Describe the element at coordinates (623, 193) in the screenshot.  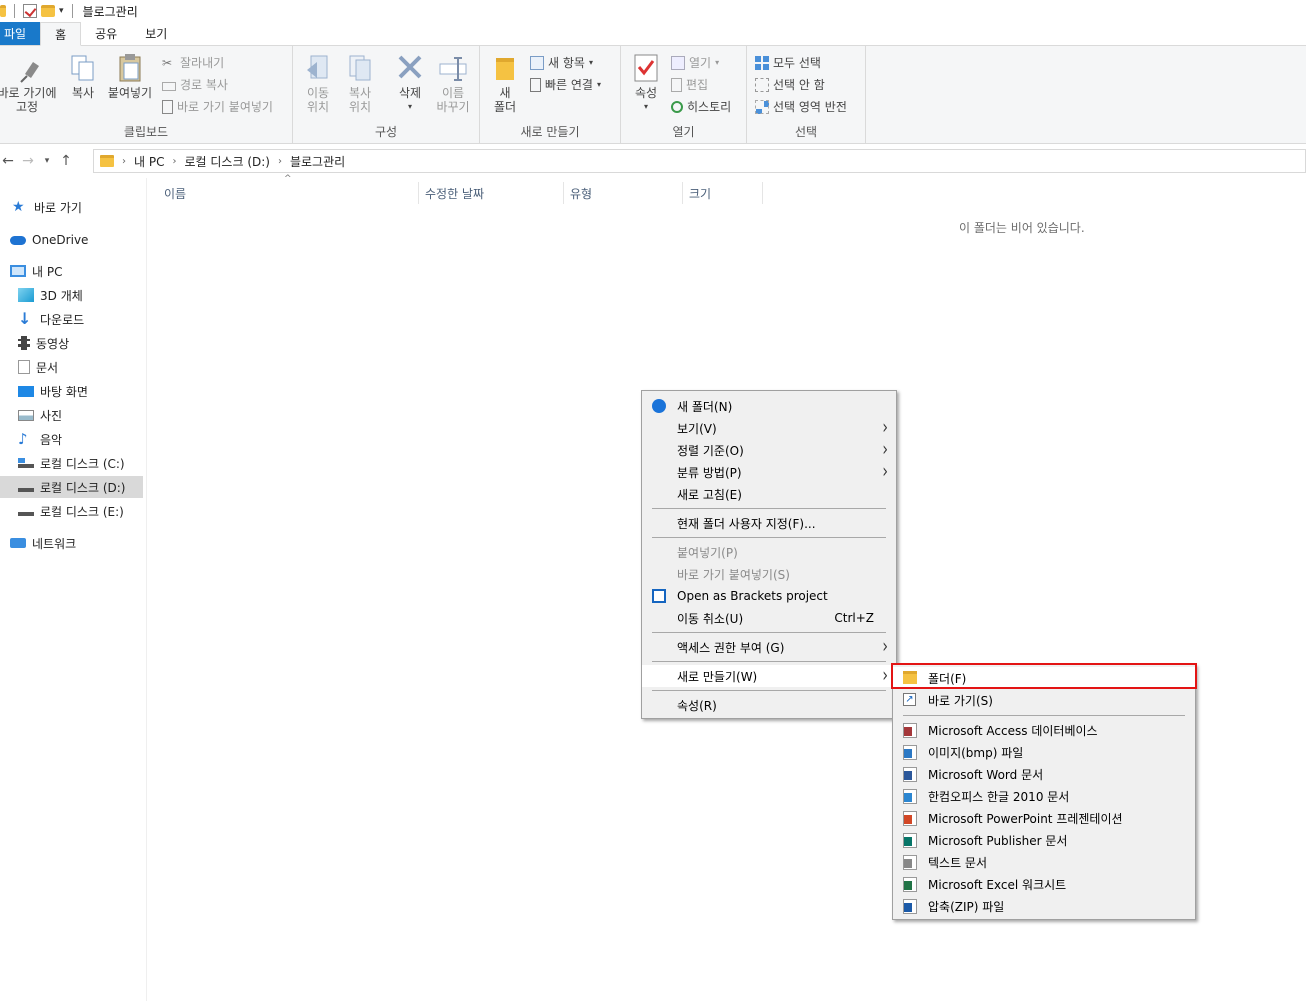
I see `column-header-type: 유형` at that location.